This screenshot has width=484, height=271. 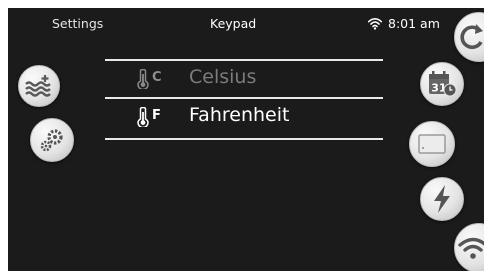 I want to click on clock-time: 8:01 am, so click(x=414, y=23).